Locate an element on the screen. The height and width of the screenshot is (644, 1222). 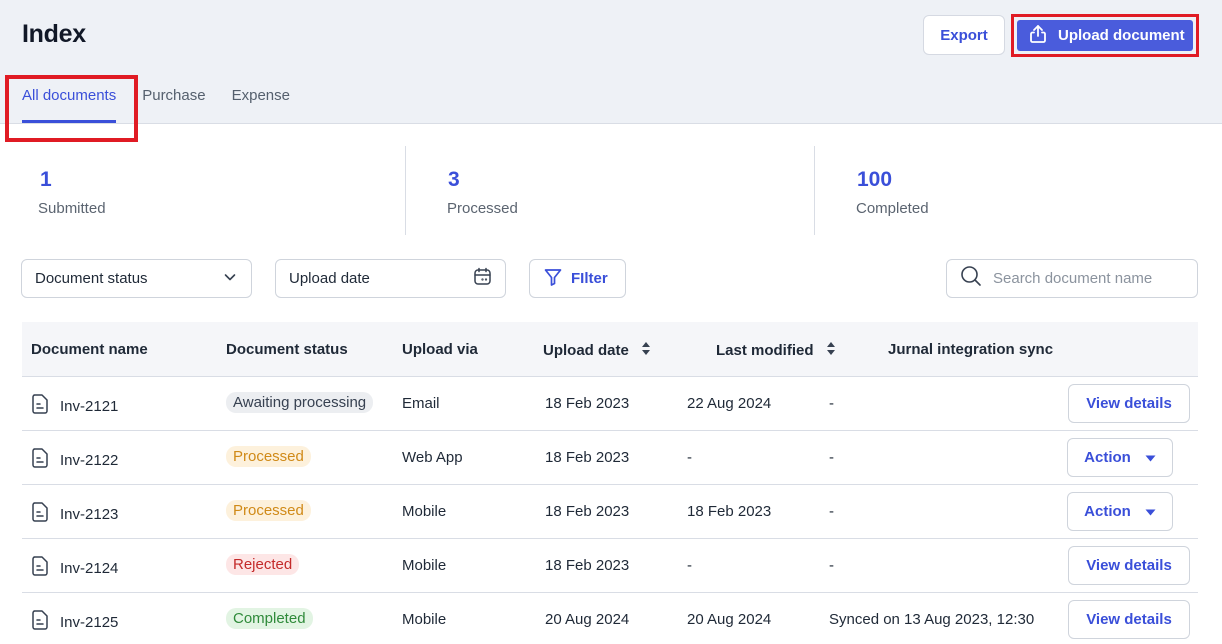
document-name-cell: Inv-2125 is located at coordinates (74, 622).